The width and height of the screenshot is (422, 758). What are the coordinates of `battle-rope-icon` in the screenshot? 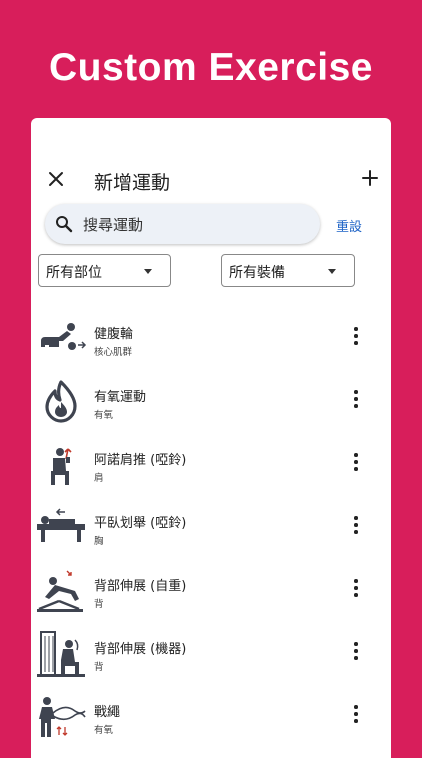 It's located at (62, 717).